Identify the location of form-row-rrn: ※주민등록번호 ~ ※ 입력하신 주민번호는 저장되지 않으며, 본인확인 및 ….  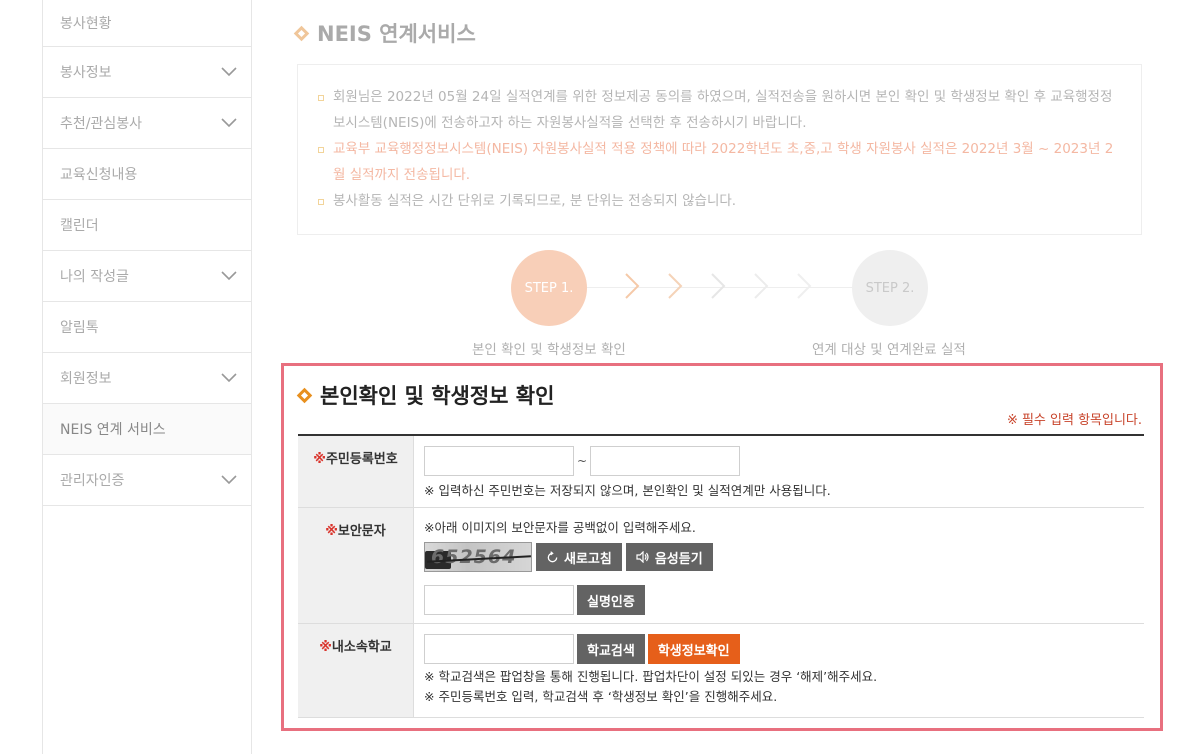
(721, 472).